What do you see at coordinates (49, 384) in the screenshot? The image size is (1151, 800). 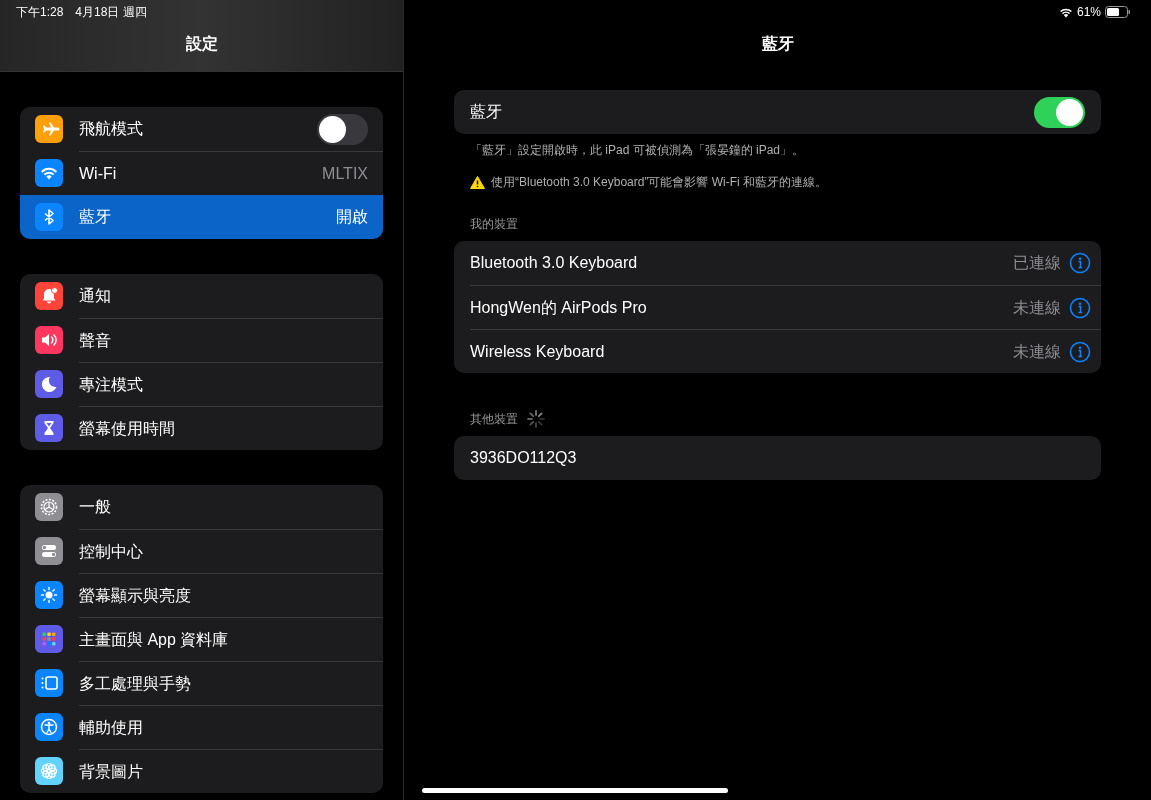 I see `moon-icon` at bounding box center [49, 384].